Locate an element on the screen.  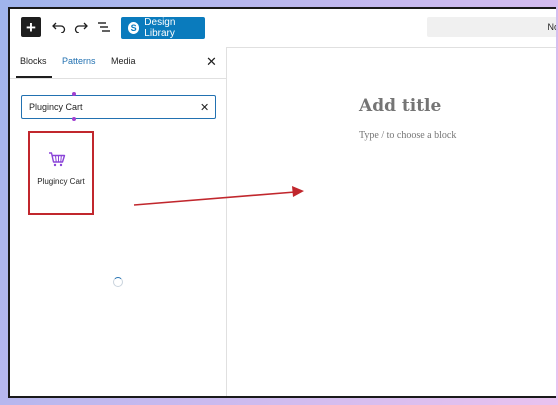
close-inserter-button: ✕ is located at coordinates (211, 62).